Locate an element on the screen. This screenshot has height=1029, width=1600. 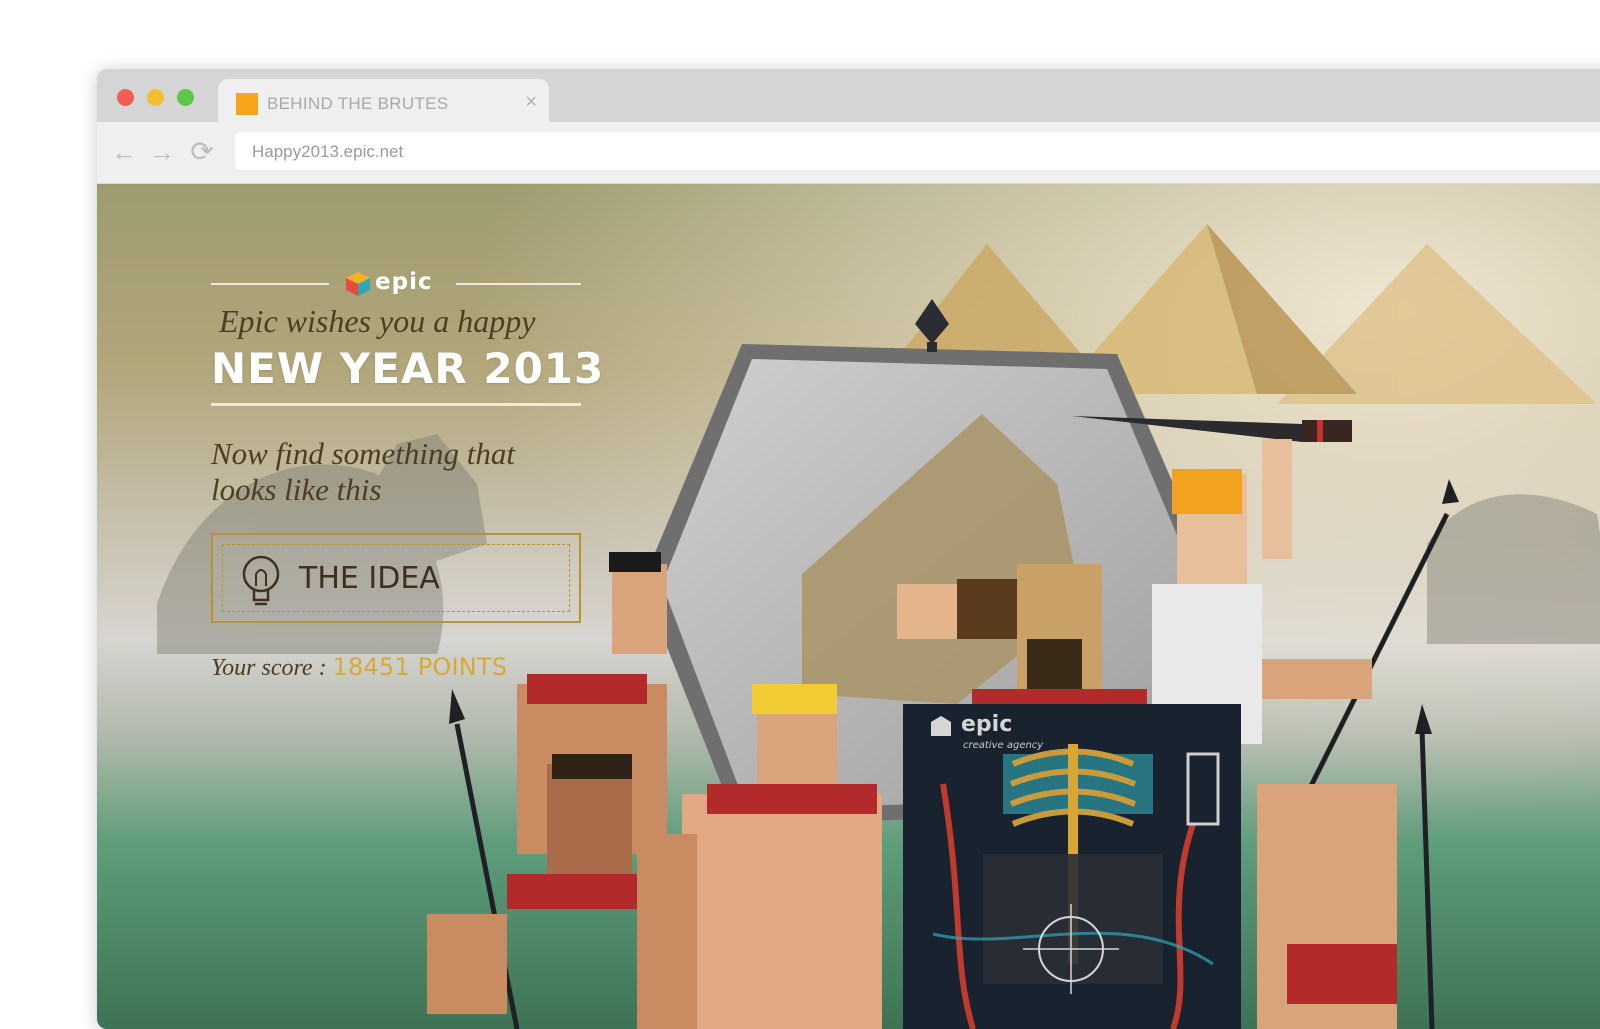
tab-strip: BEHIND THE BRUTES × is located at coordinates (848, 96).